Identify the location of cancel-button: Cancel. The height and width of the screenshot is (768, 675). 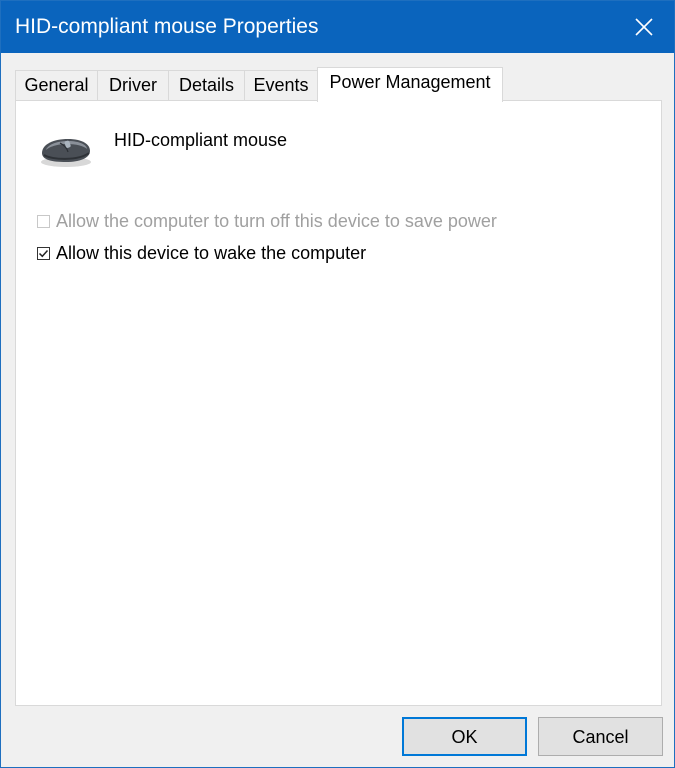
(600, 736).